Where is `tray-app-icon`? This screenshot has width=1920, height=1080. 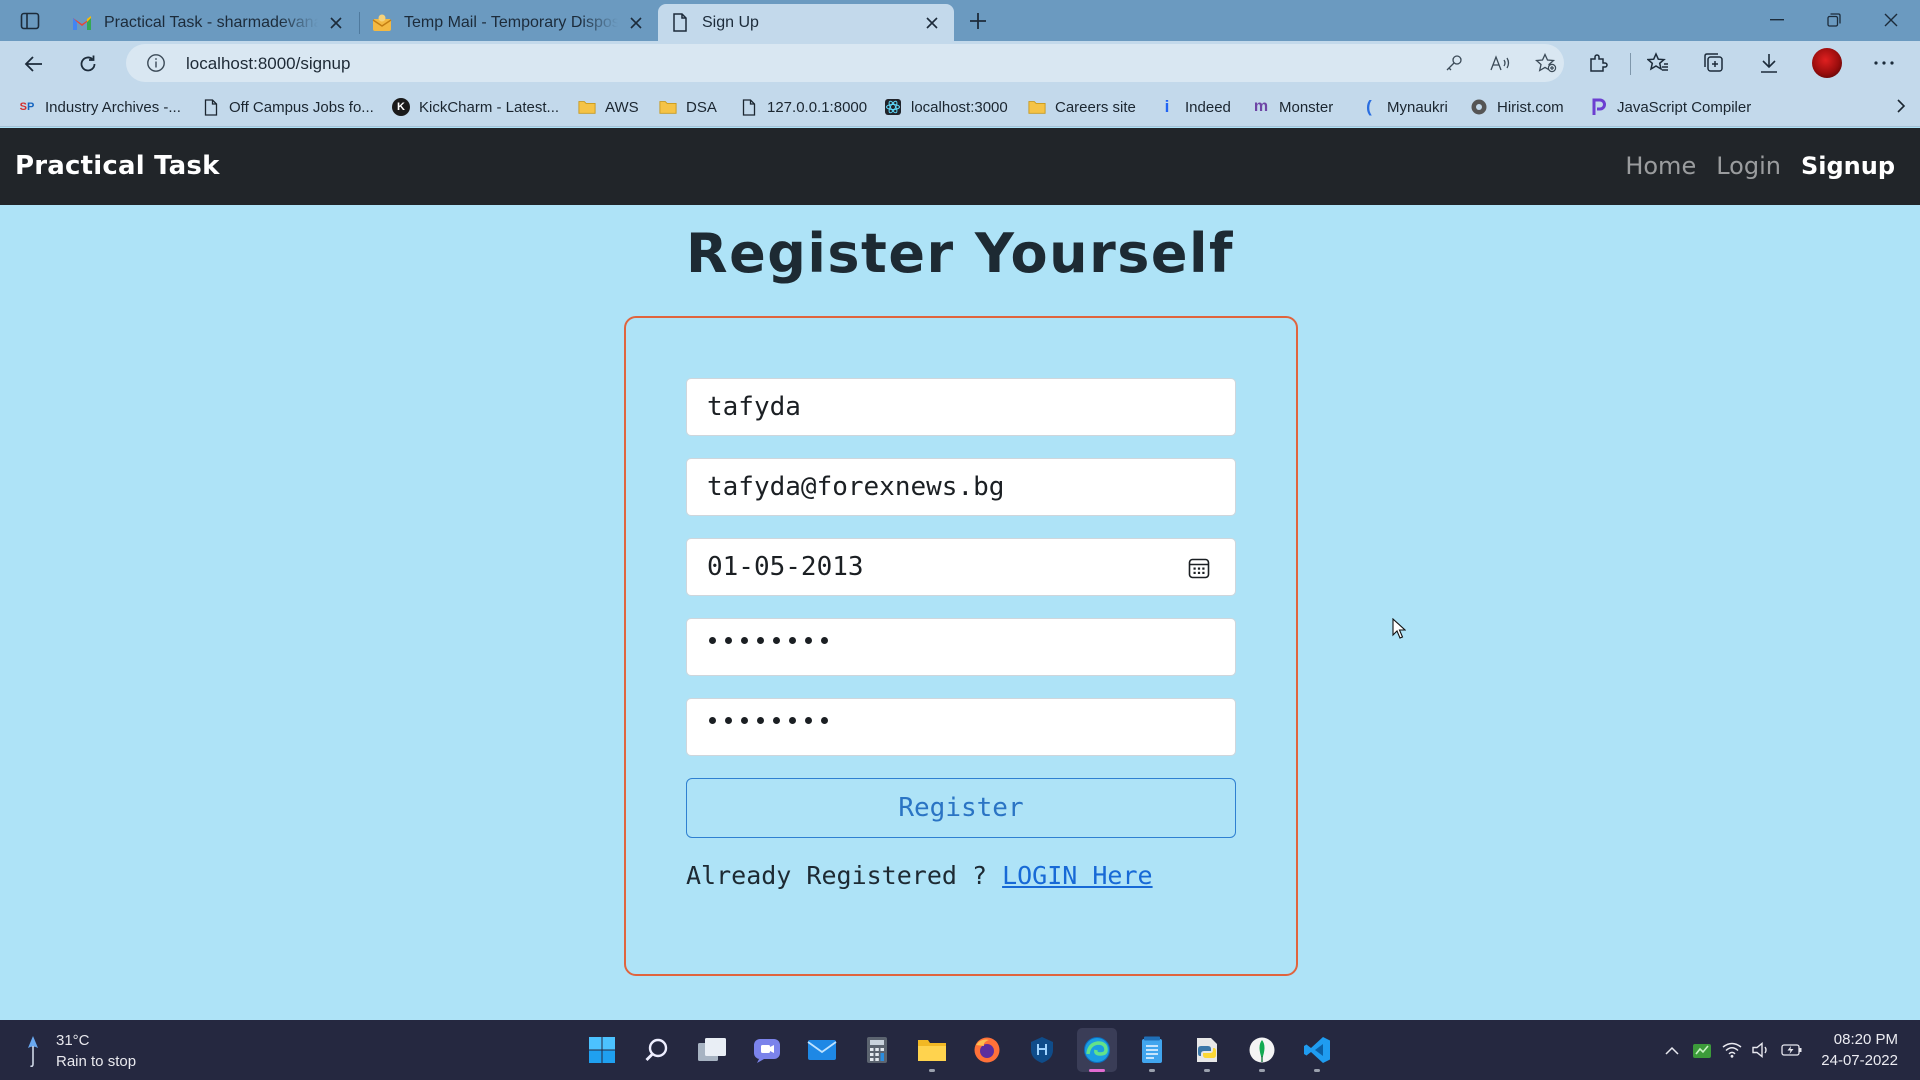
tray-app-icon is located at coordinates (1702, 1050).